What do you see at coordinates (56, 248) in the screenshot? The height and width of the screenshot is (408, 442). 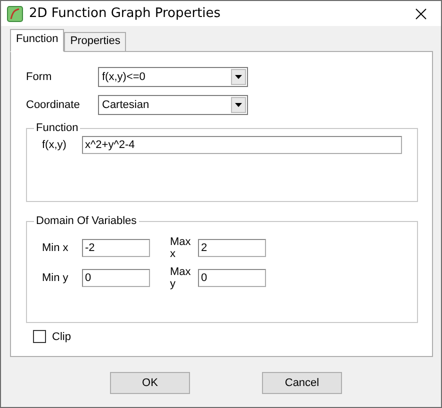 I see `field-label: Min x` at bounding box center [56, 248].